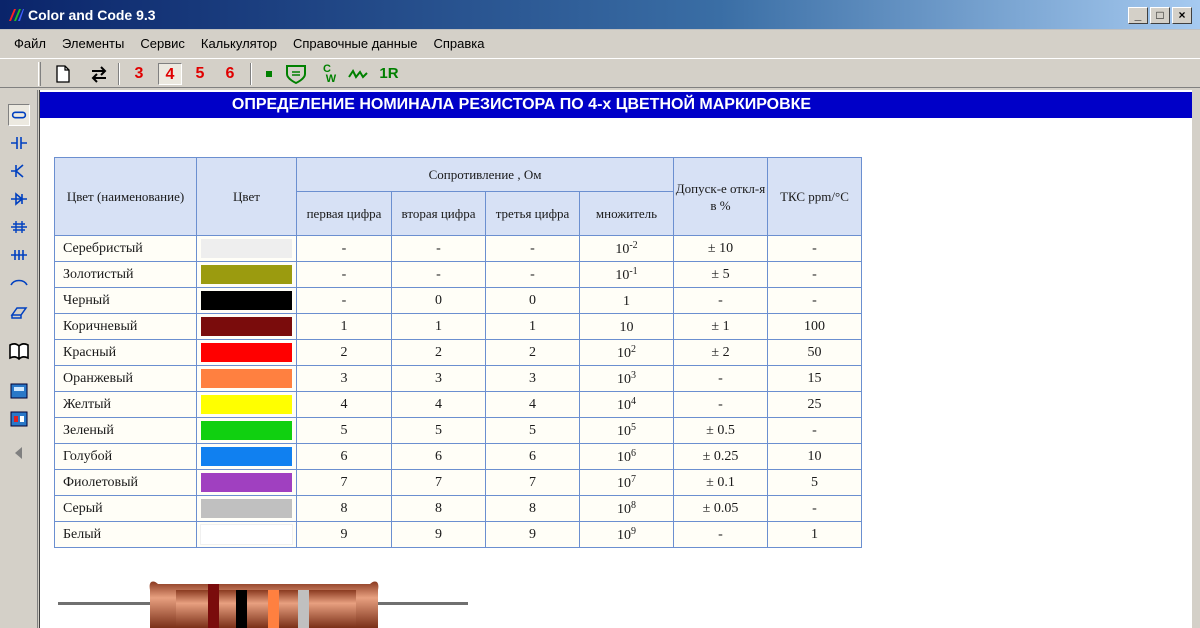 The image size is (1200, 628). I want to click on header-first-digit: первая цифра, so click(344, 213).